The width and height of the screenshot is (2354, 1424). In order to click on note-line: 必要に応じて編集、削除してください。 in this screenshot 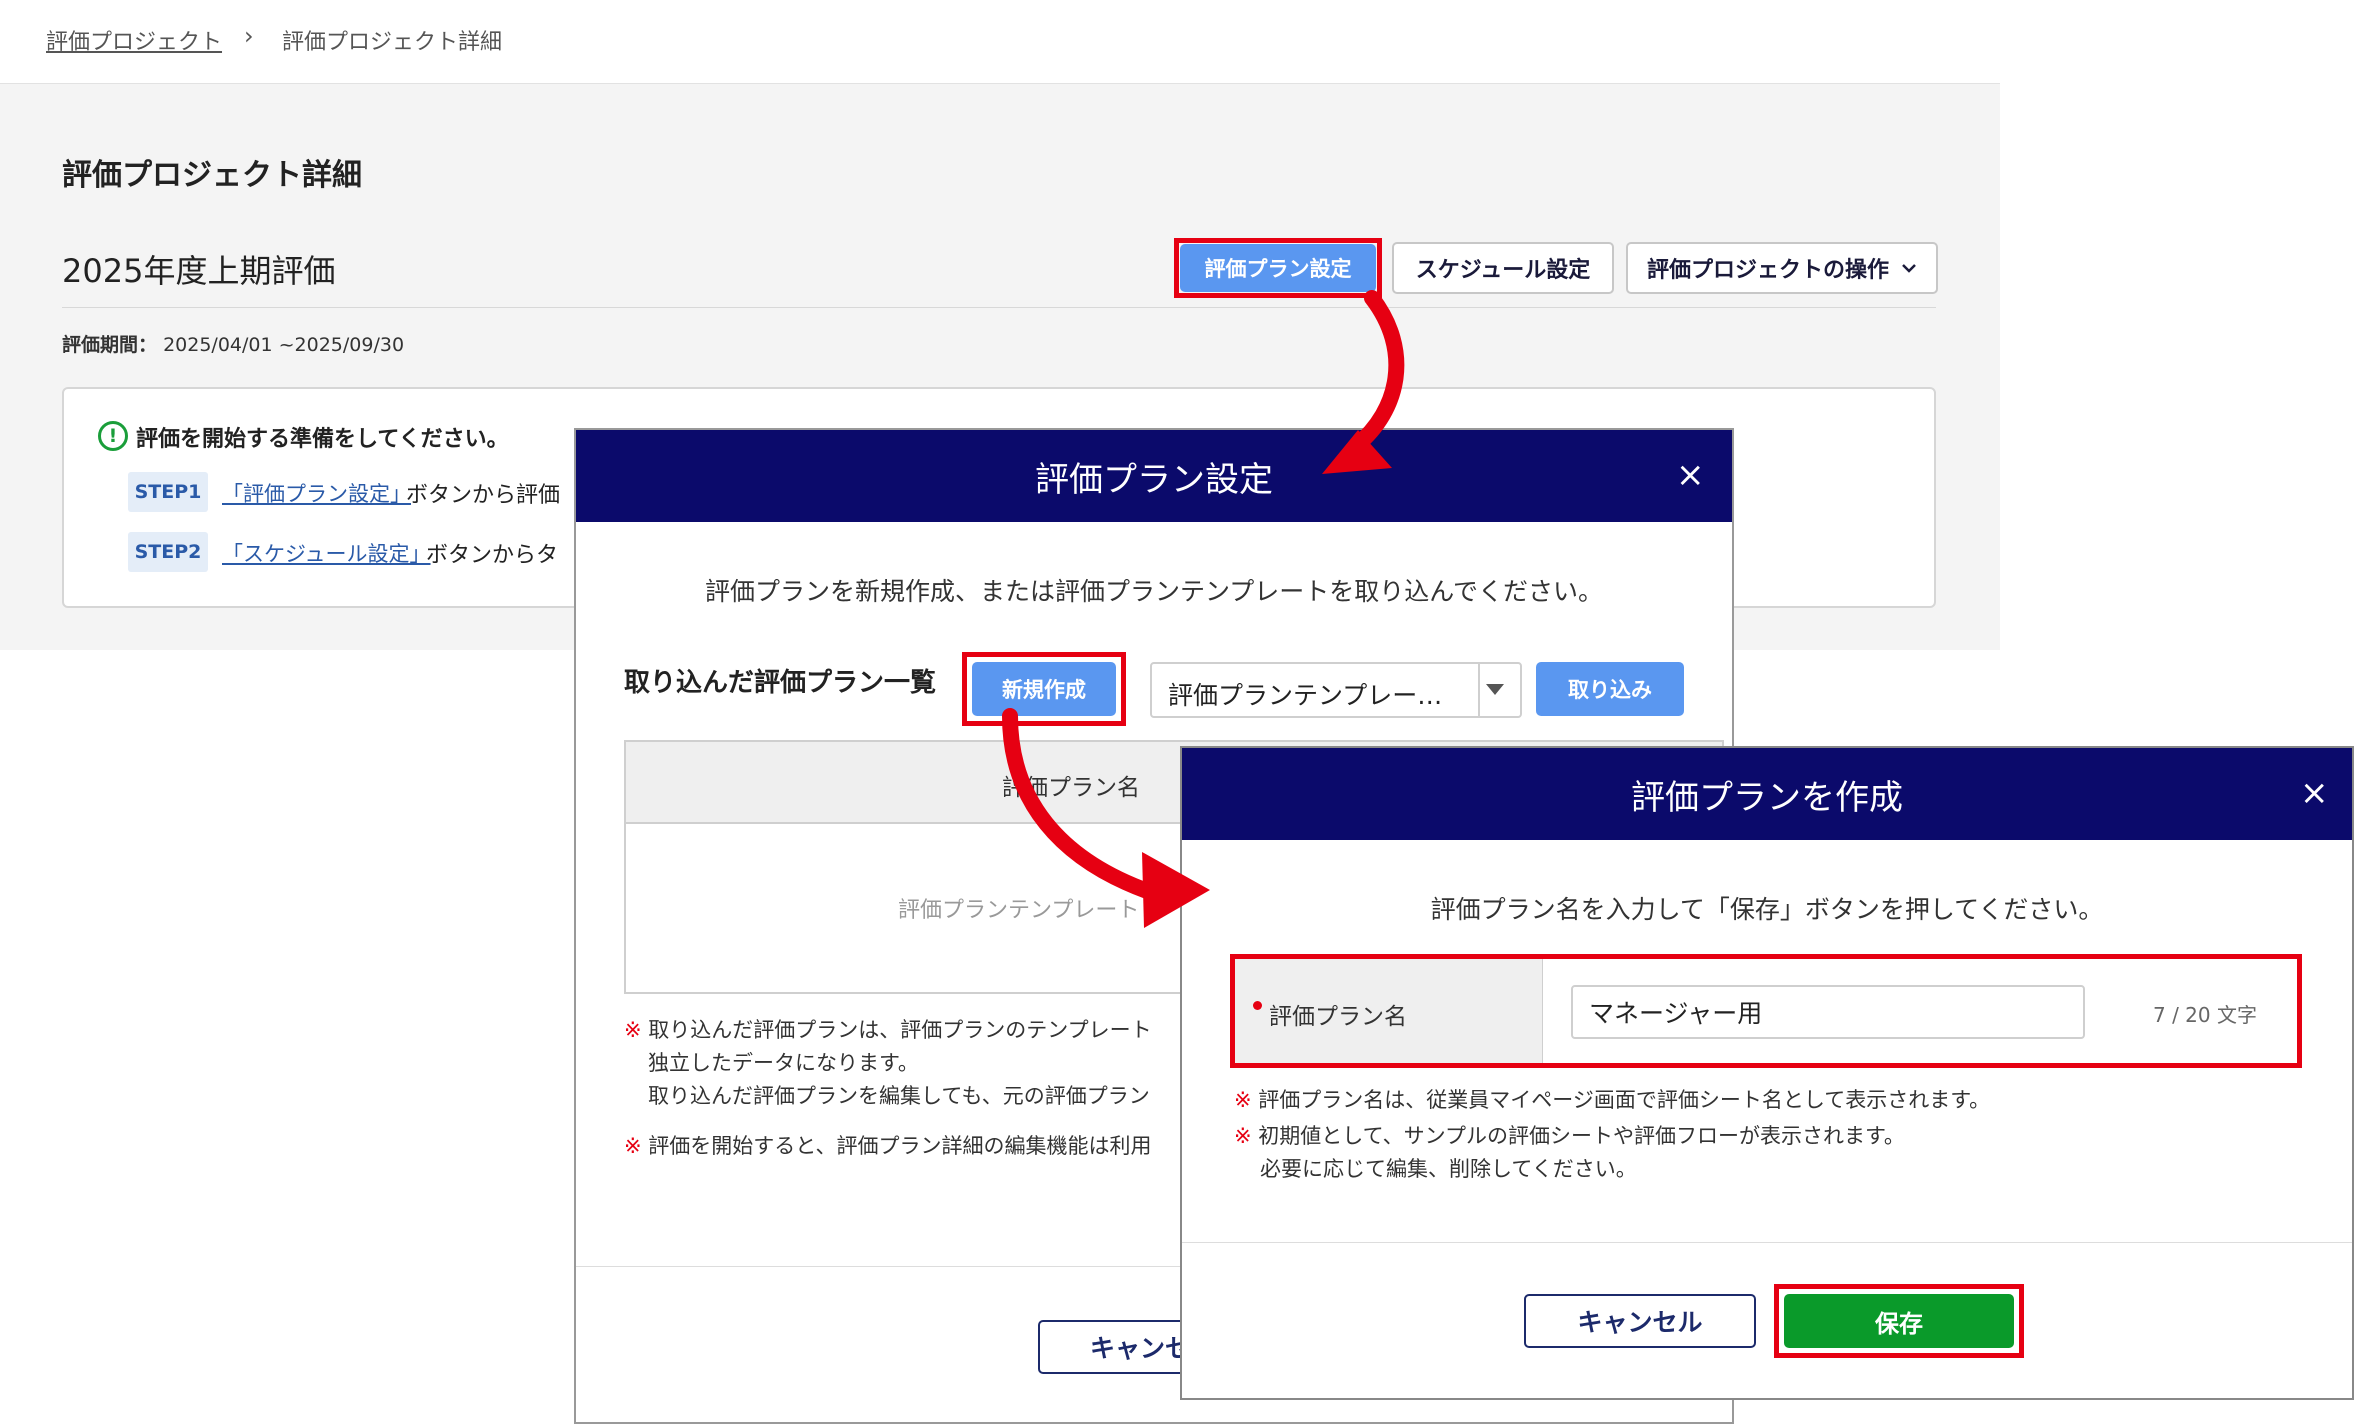, I will do `click(1448, 1169)`.